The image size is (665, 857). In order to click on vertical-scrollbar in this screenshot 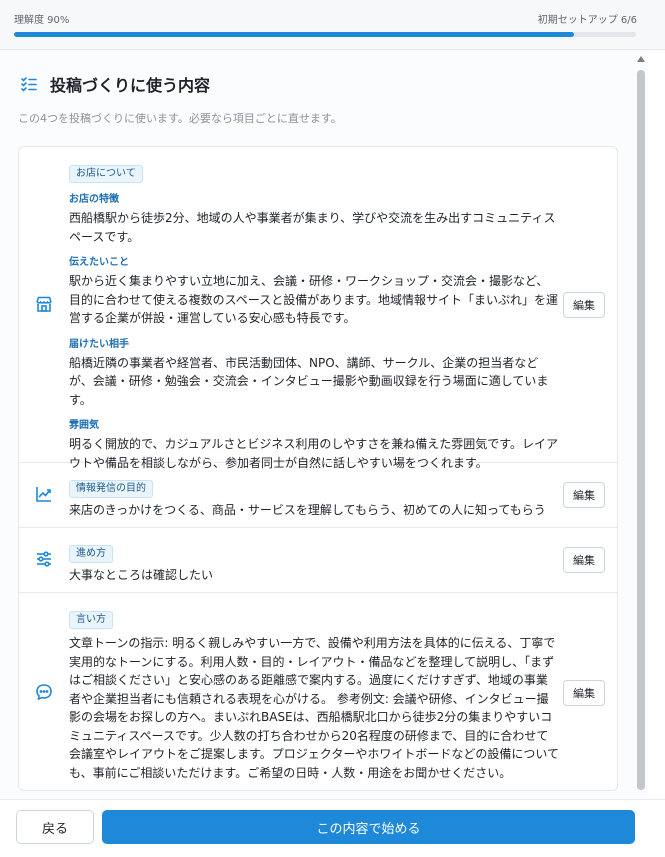, I will do `click(641, 426)`.